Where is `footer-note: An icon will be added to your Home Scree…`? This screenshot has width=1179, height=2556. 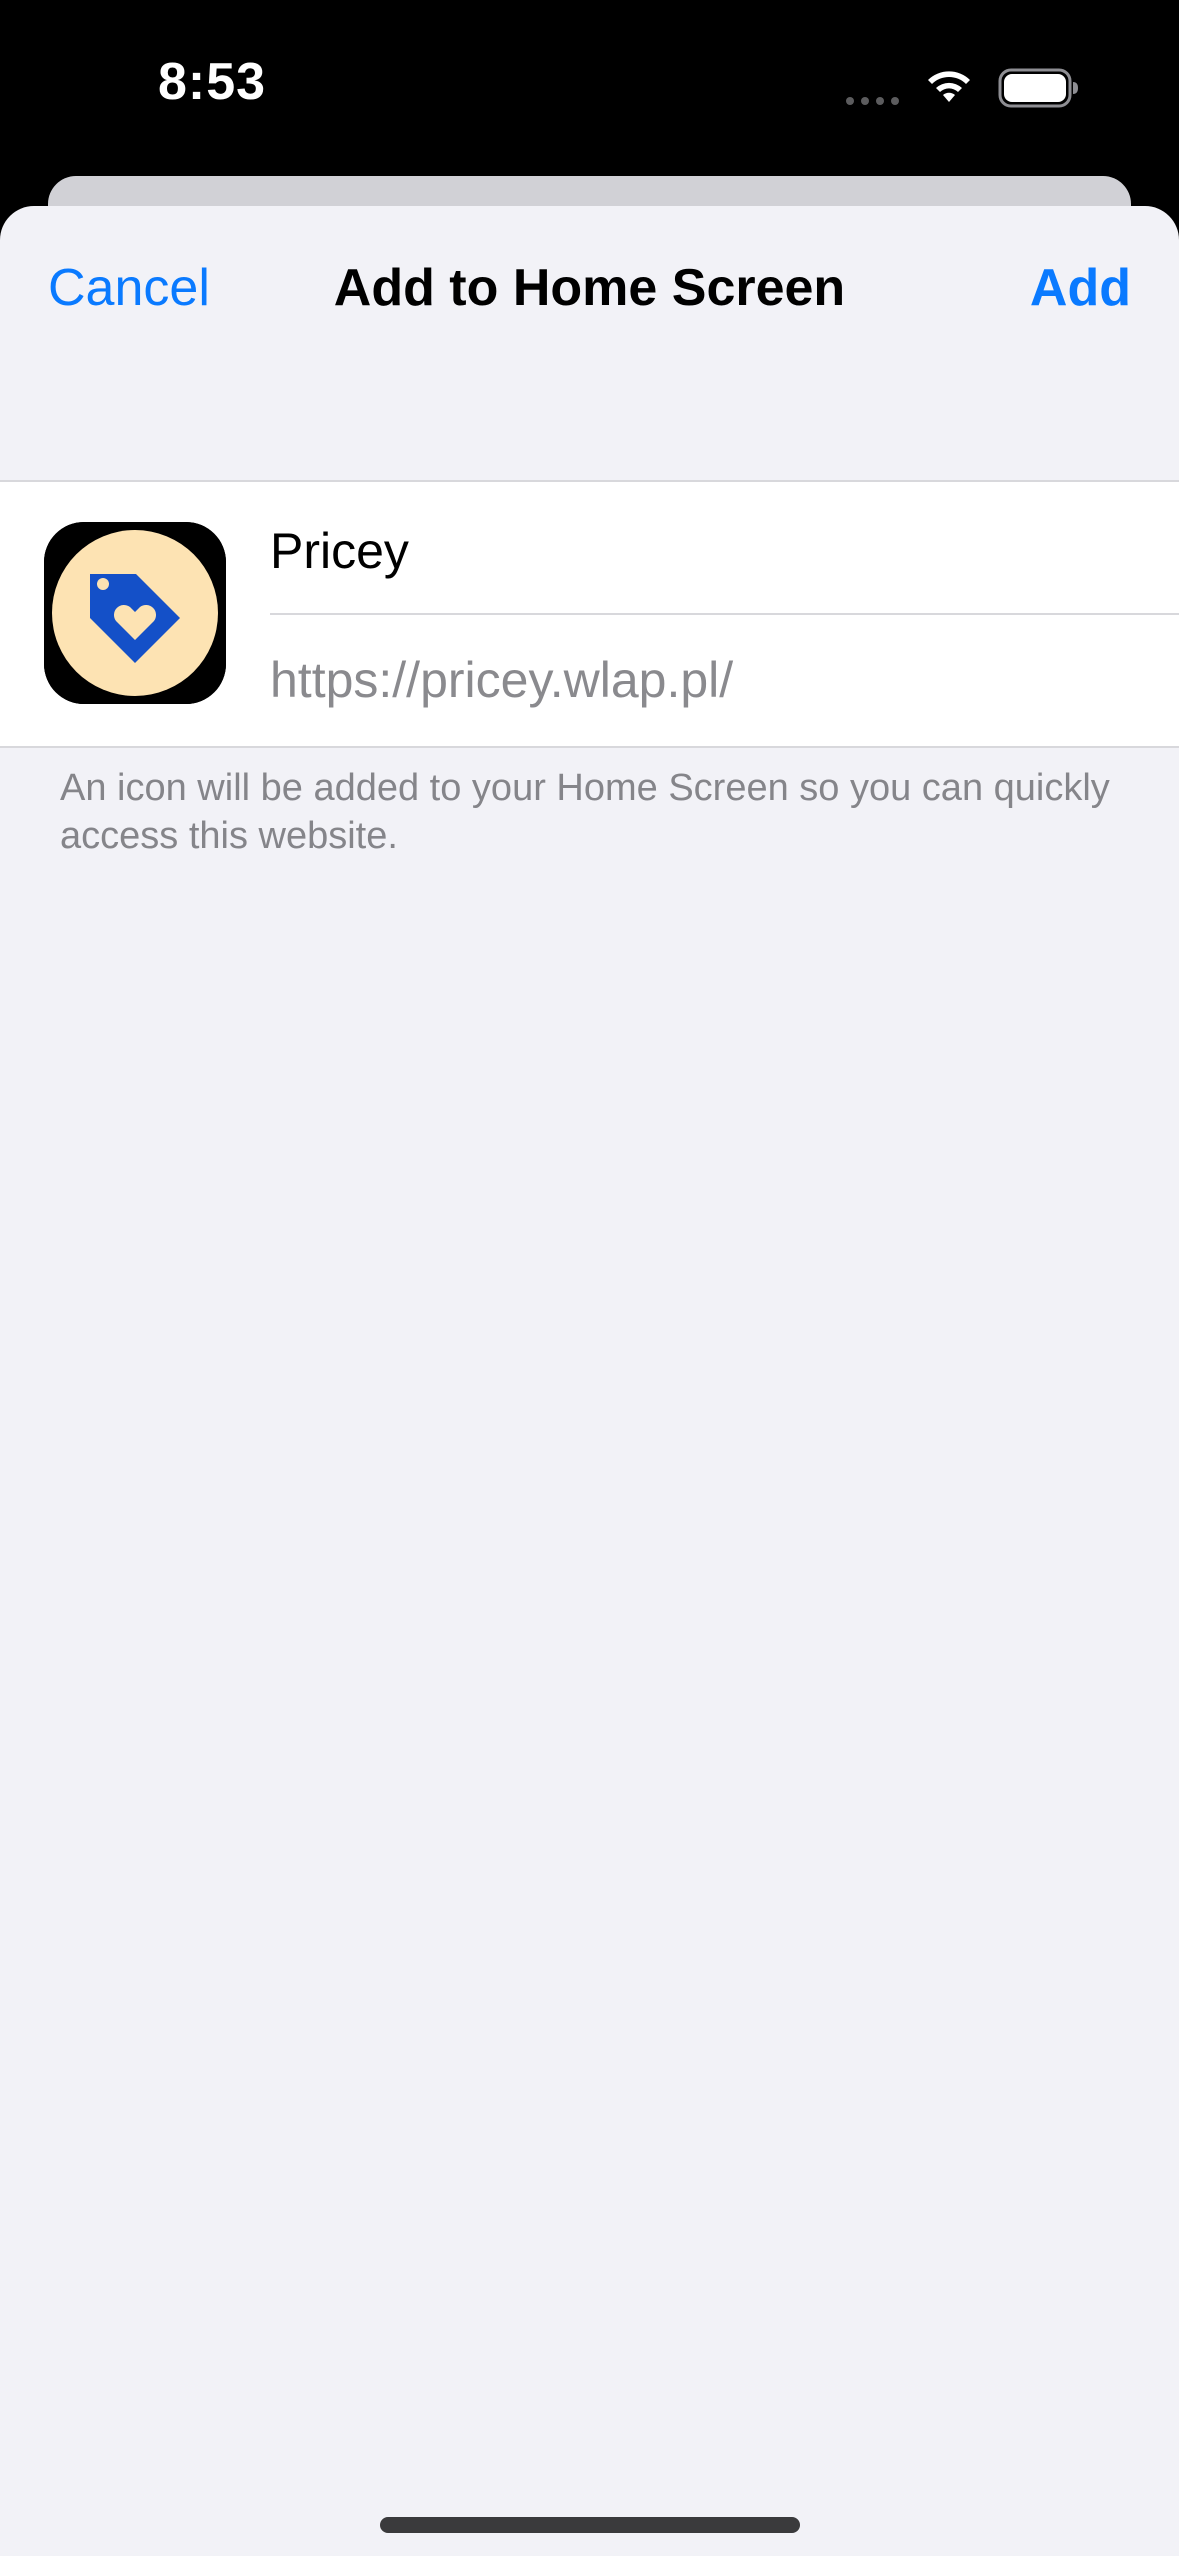
footer-note: An icon will be added to your Home Scree… is located at coordinates (585, 812).